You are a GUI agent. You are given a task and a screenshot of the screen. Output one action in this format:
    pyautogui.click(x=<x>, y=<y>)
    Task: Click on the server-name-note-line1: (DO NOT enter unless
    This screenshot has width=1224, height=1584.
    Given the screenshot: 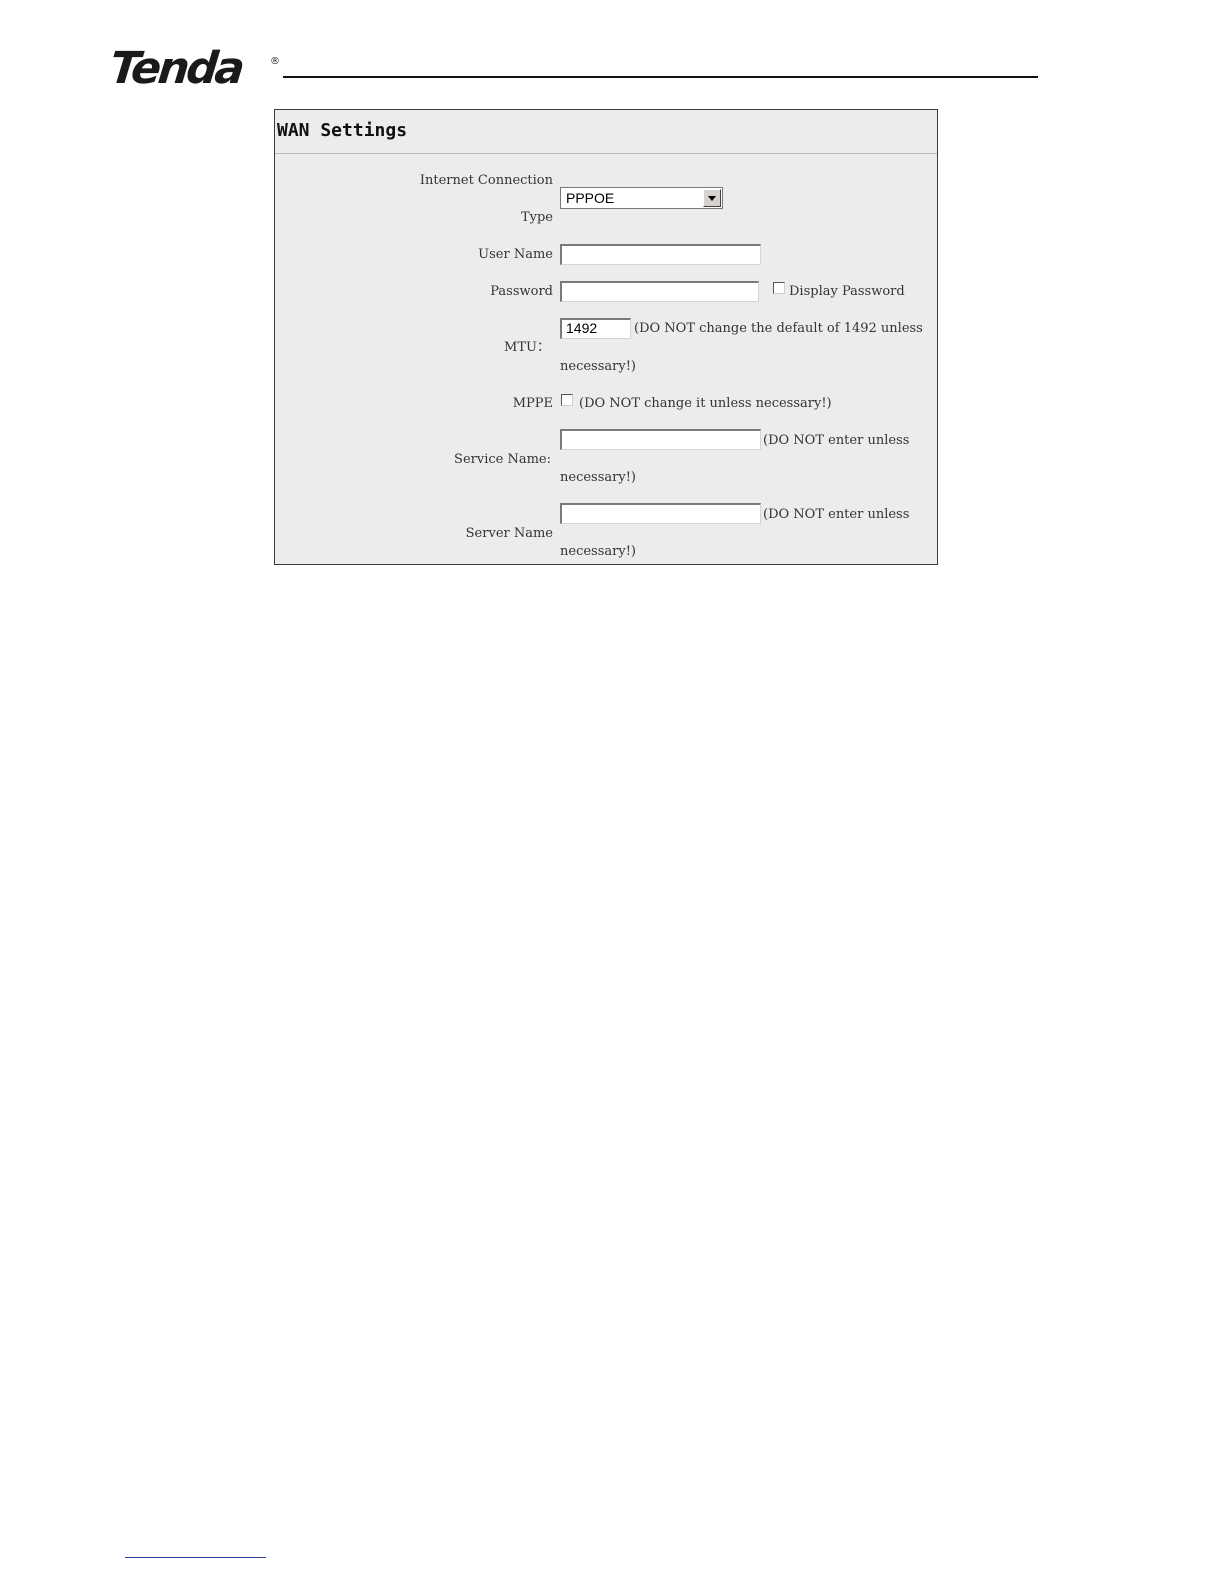 What is the action you would take?
    pyautogui.click(x=836, y=514)
    